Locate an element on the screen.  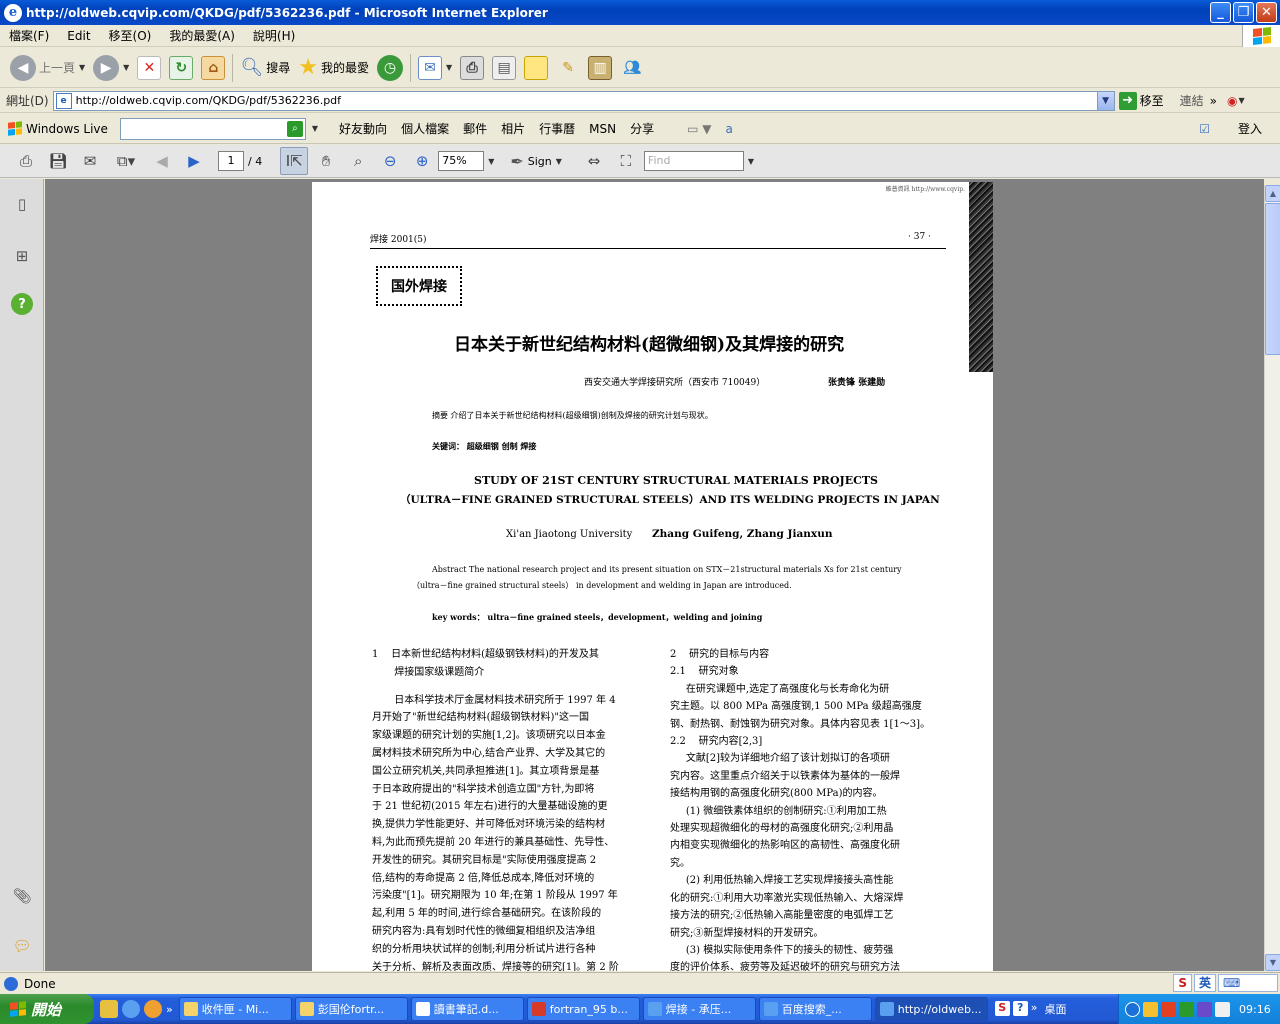
comments-icon: 💬︎ is located at coordinates (22, 946).